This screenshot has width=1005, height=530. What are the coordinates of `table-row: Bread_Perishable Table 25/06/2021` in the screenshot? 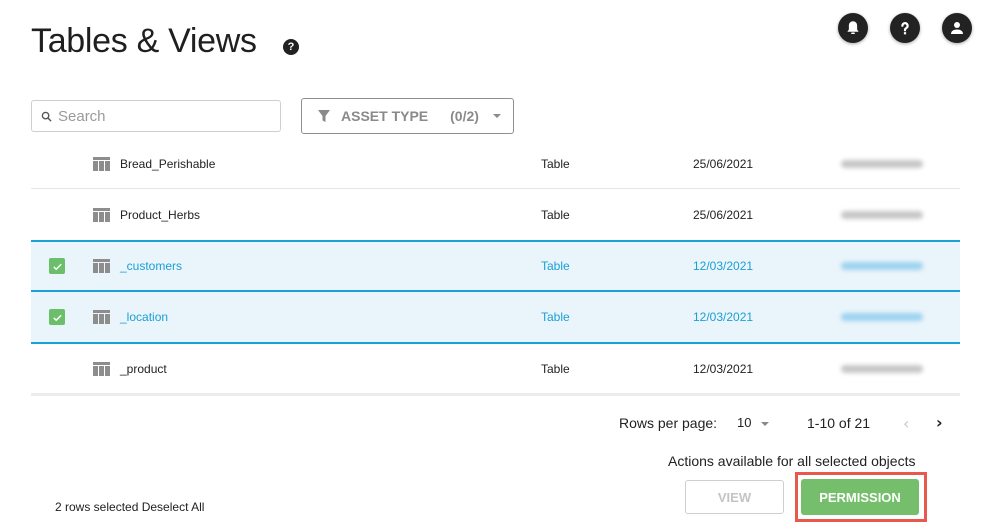 It's located at (495, 164).